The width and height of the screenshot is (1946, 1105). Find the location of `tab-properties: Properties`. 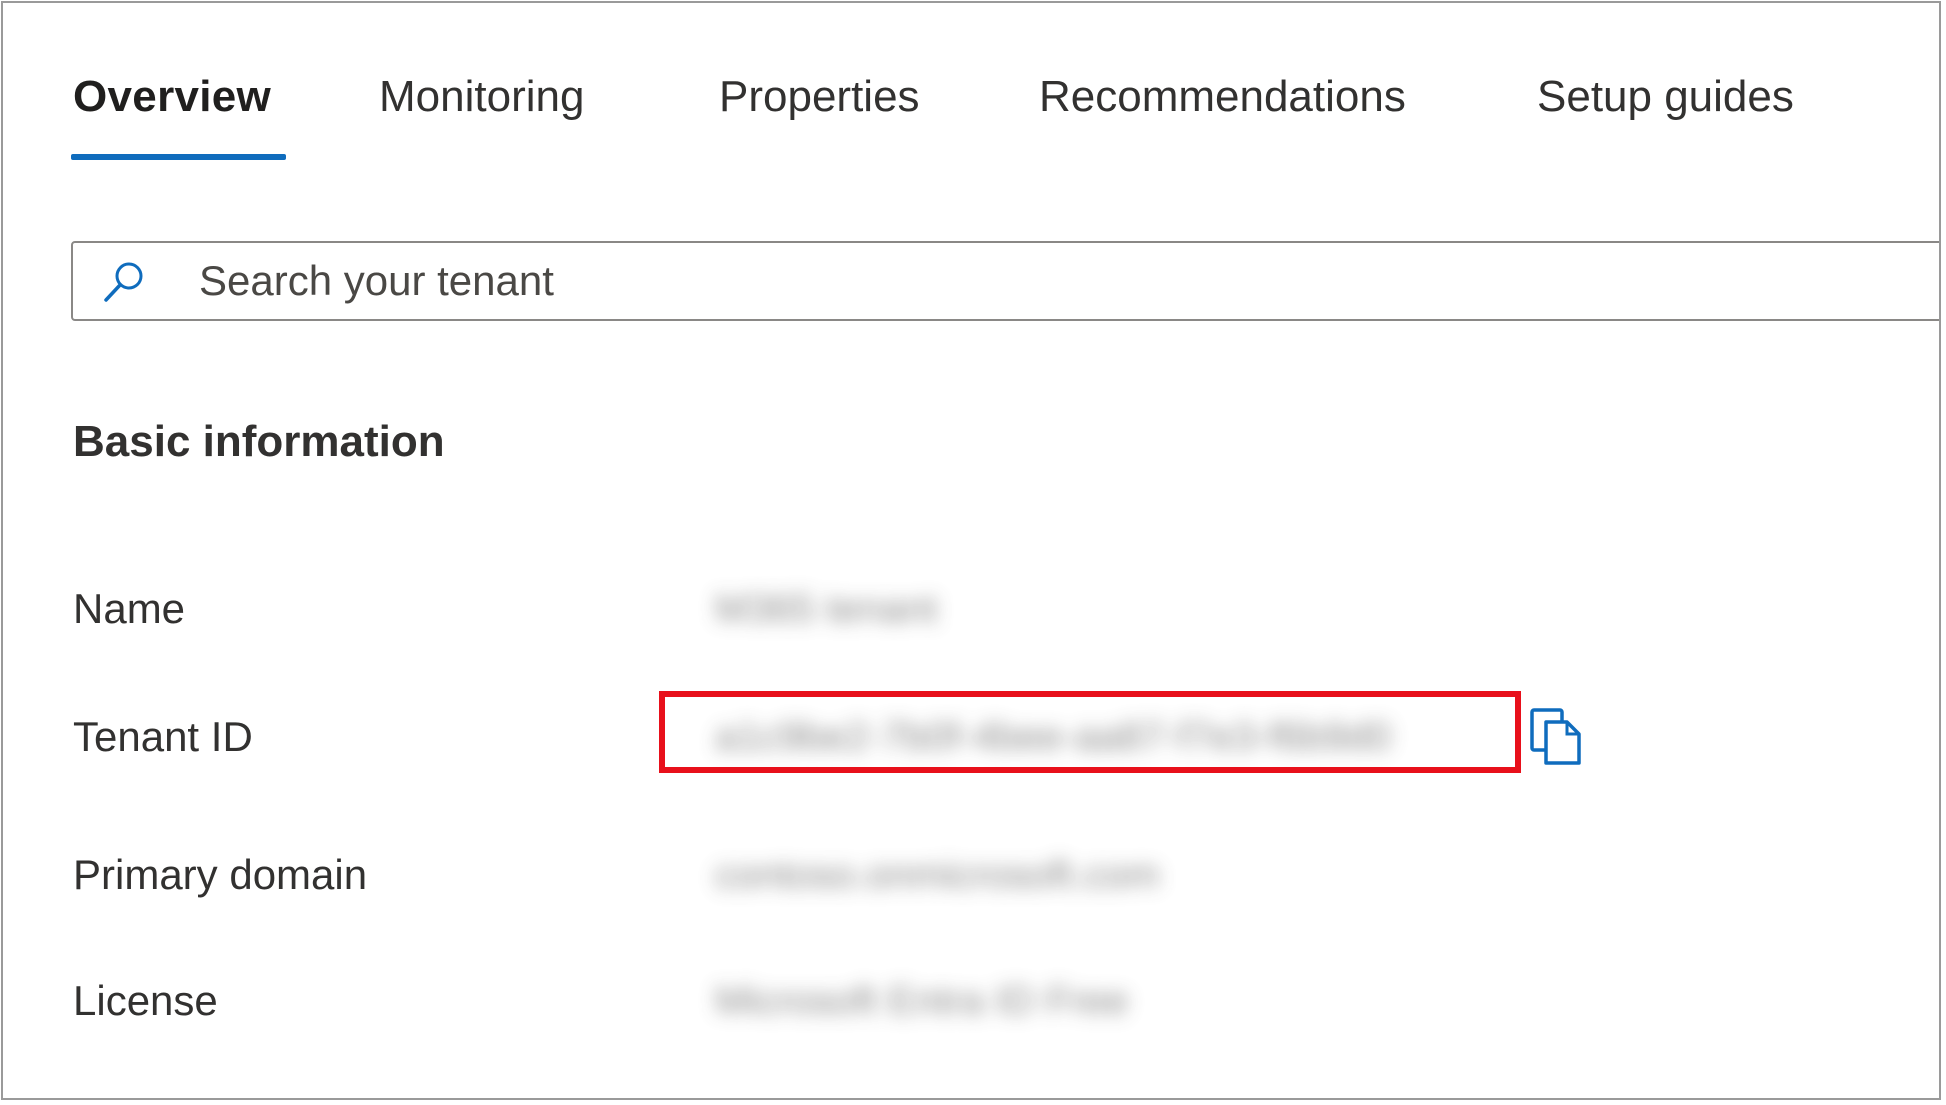

tab-properties: Properties is located at coordinates (819, 97).